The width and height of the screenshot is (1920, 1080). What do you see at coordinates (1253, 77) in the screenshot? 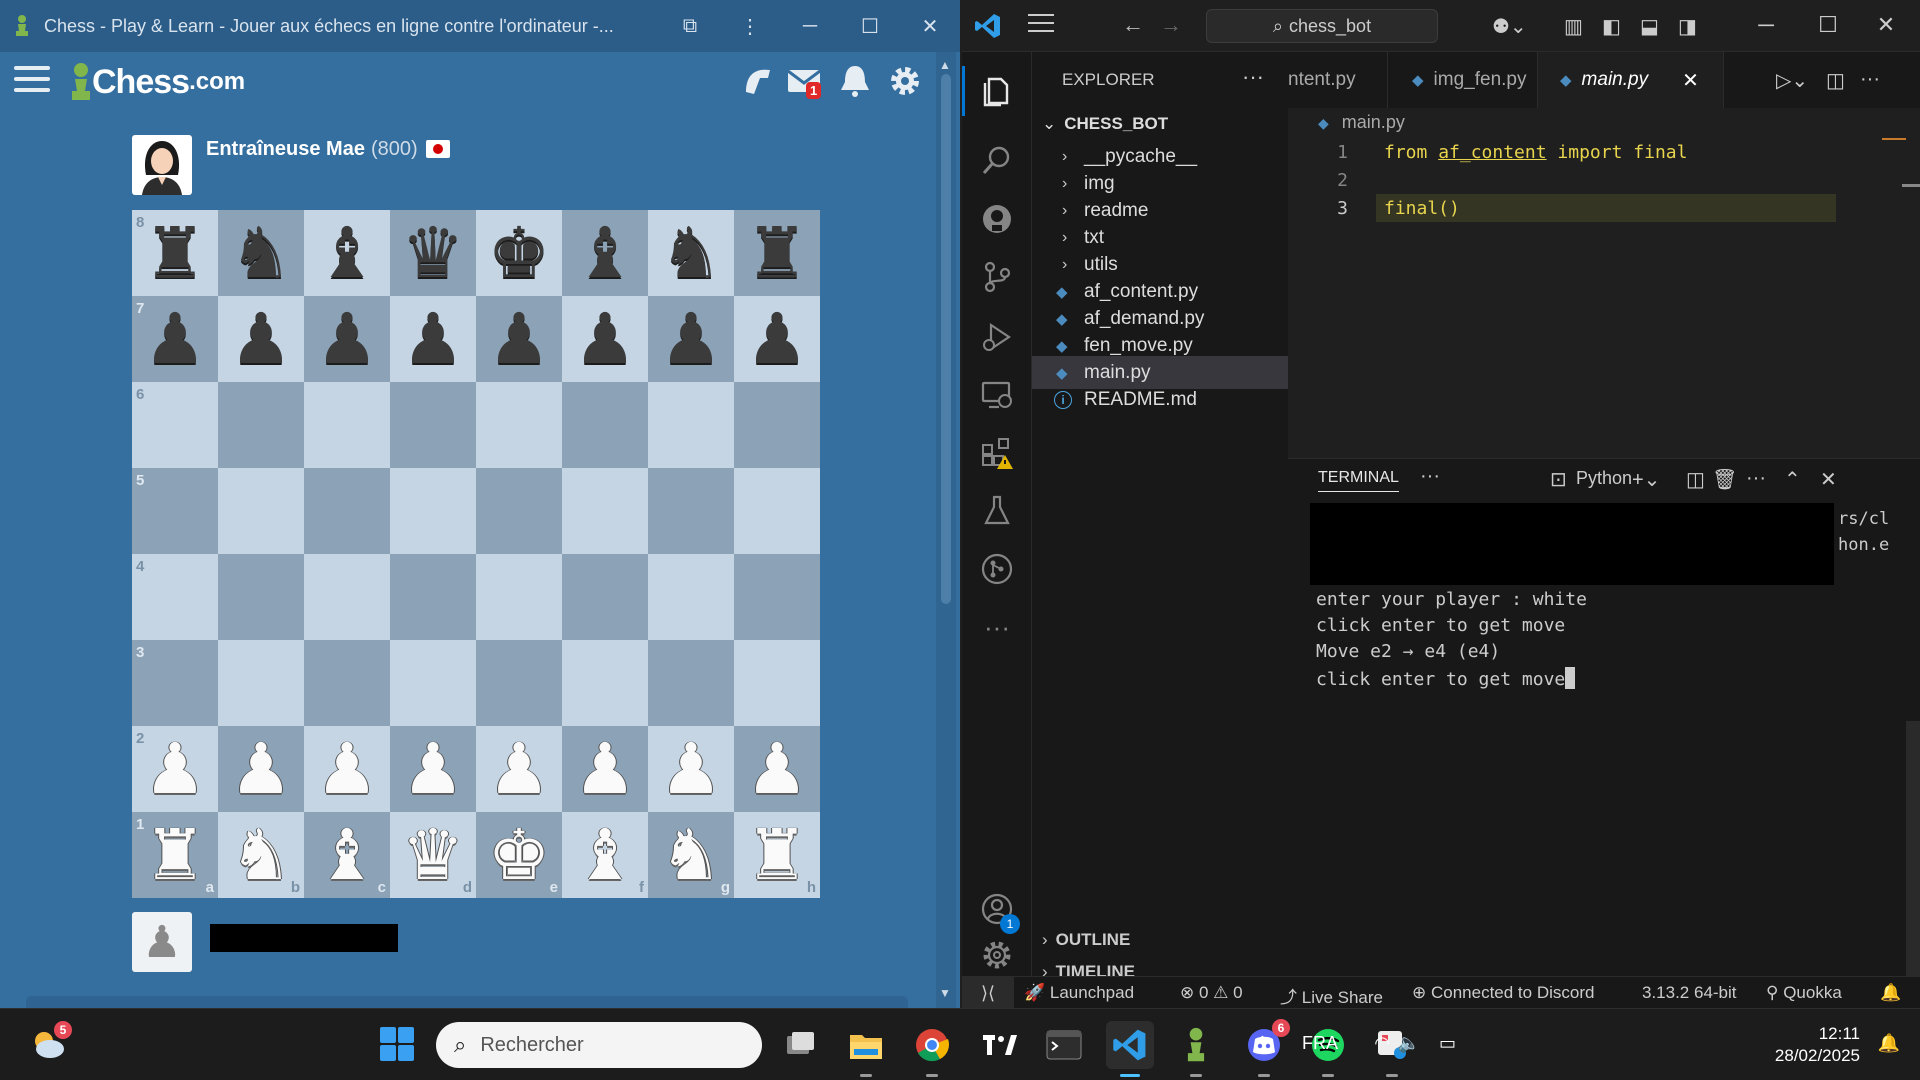
I see `explorer-more-icon: ···` at bounding box center [1253, 77].